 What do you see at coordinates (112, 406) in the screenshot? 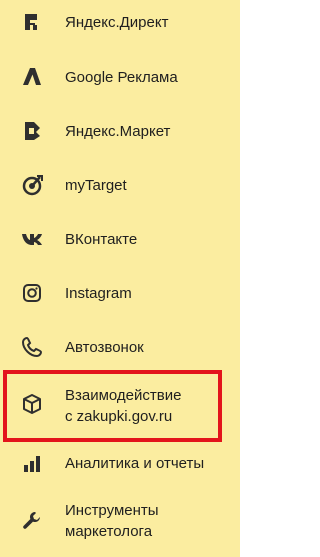
I see `highlight-frame` at bounding box center [112, 406].